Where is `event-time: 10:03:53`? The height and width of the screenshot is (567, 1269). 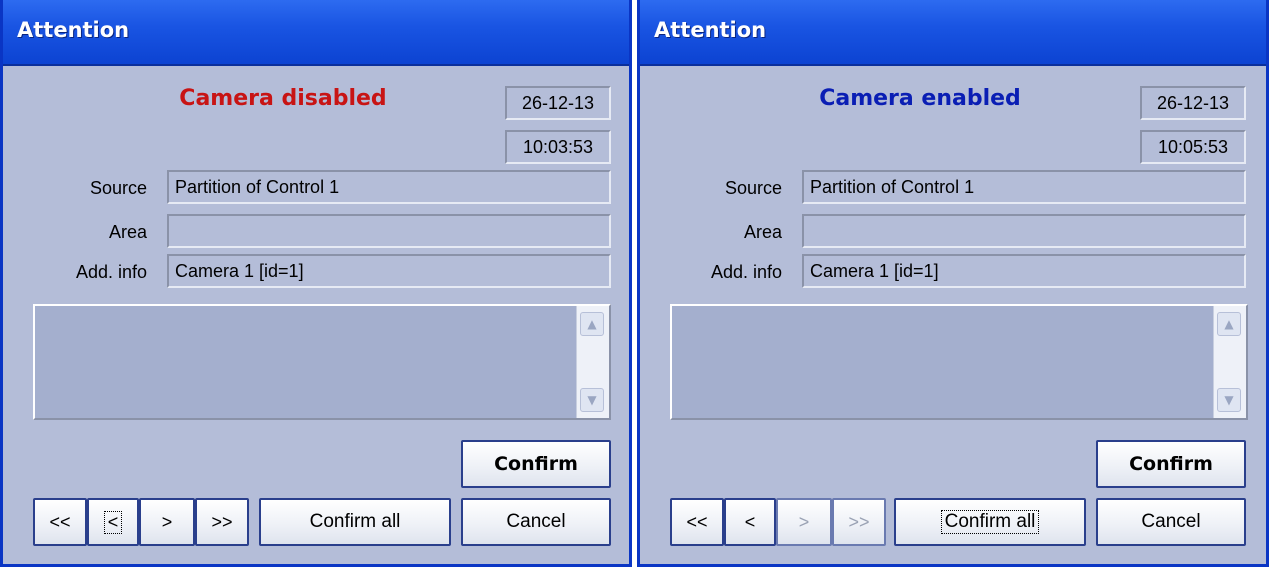 event-time: 10:03:53 is located at coordinates (558, 147).